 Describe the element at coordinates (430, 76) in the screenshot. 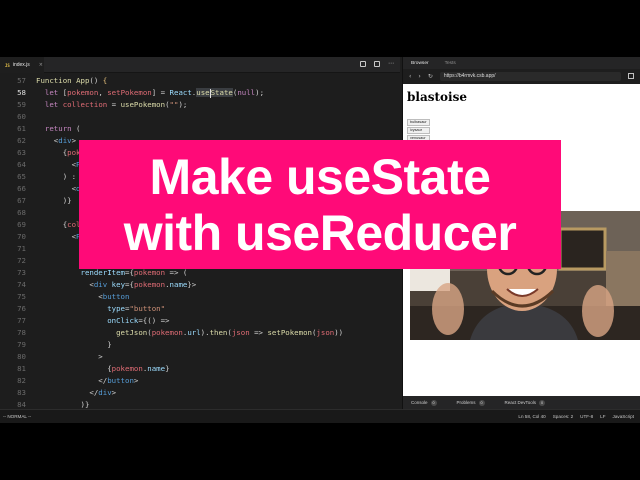

I see `refresh-icon: ↻` at that location.